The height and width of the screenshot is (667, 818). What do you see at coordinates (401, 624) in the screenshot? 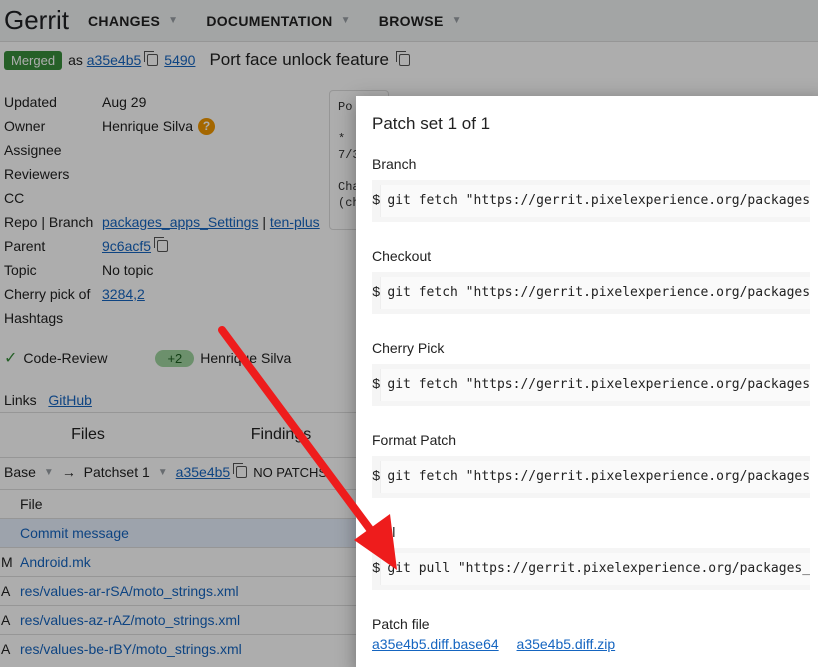
I see `patch-file-label: Patch file` at bounding box center [401, 624].